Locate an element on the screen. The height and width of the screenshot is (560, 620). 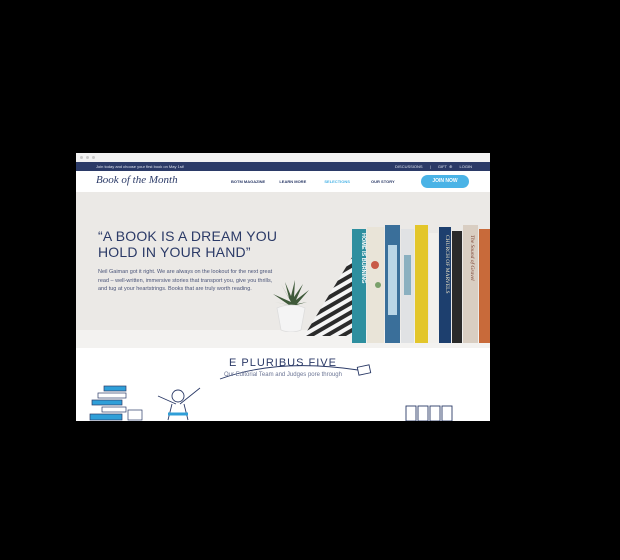
headline-line-1: “A BOOK IS A DREAM YOU is located at coordinates (188, 236).